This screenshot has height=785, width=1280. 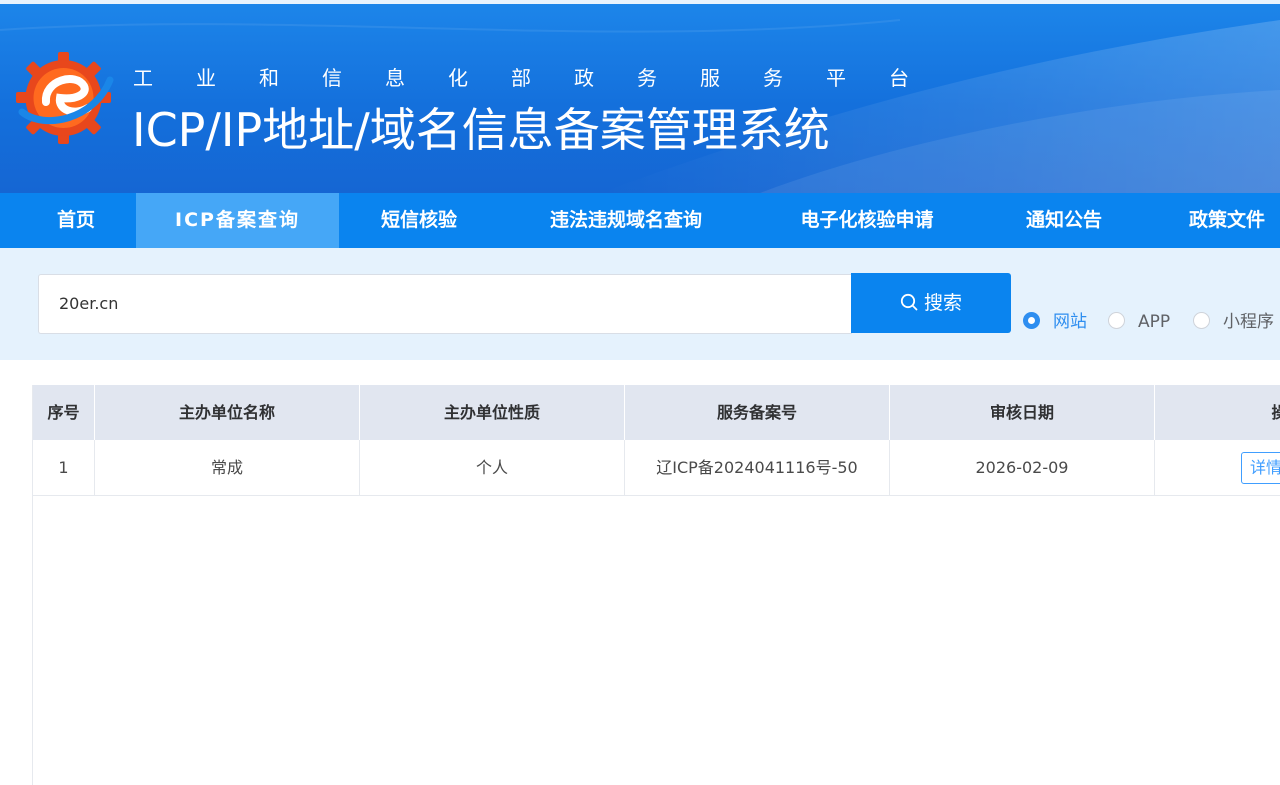 I want to click on nav-illegal-domain-query: 违法违规域名查询, so click(x=626, y=220).